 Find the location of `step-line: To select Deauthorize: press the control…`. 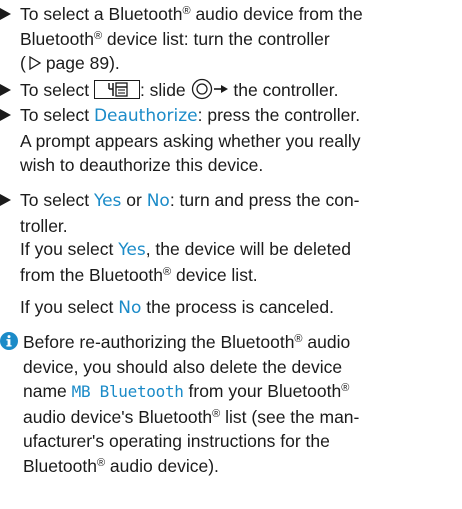

step-line: To select Deauthorize: press the control… is located at coordinates (190, 115).